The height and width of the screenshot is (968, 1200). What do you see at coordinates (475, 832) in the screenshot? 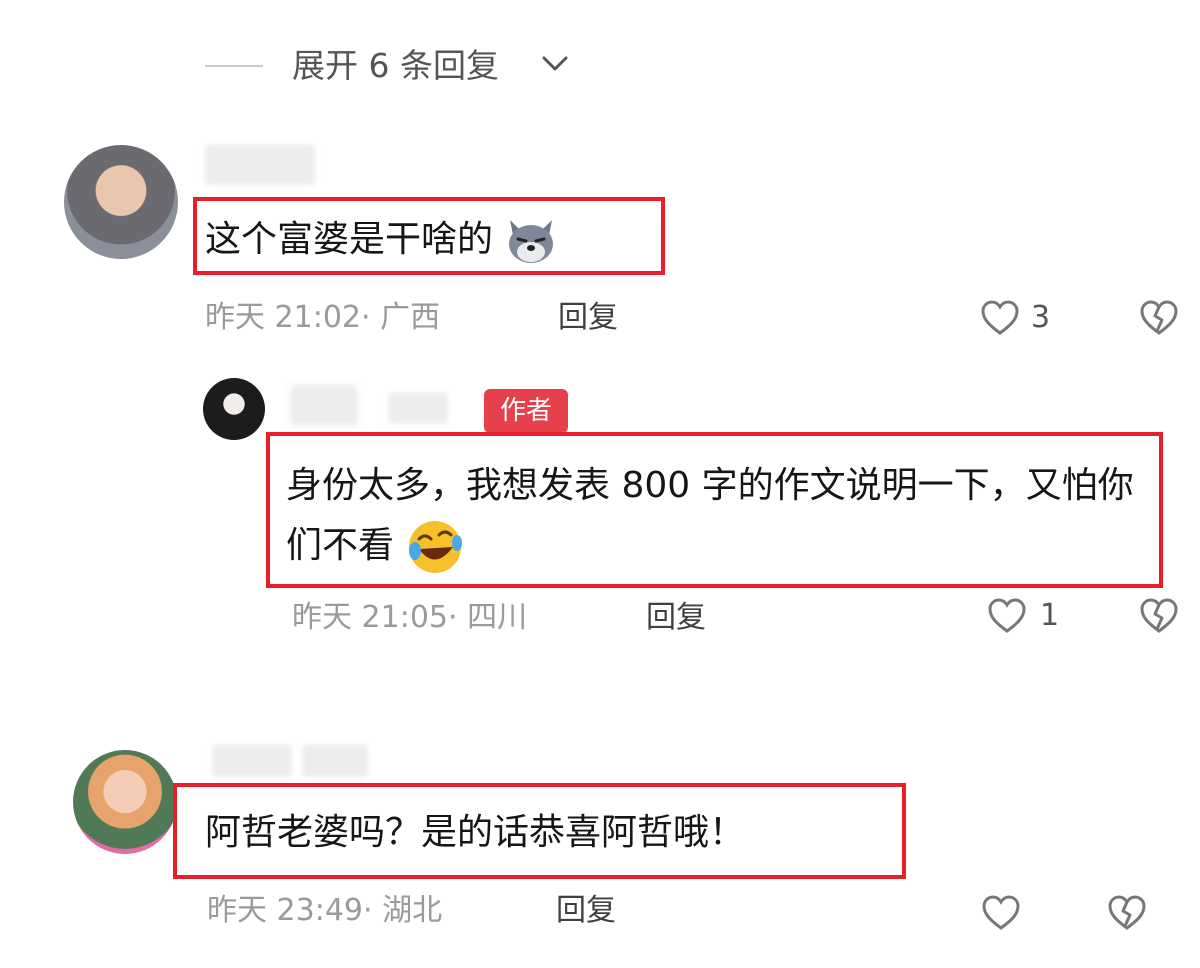
I see `comment-text: 阿哲老婆吗？是的话恭喜阿哲哦！` at bounding box center [475, 832].